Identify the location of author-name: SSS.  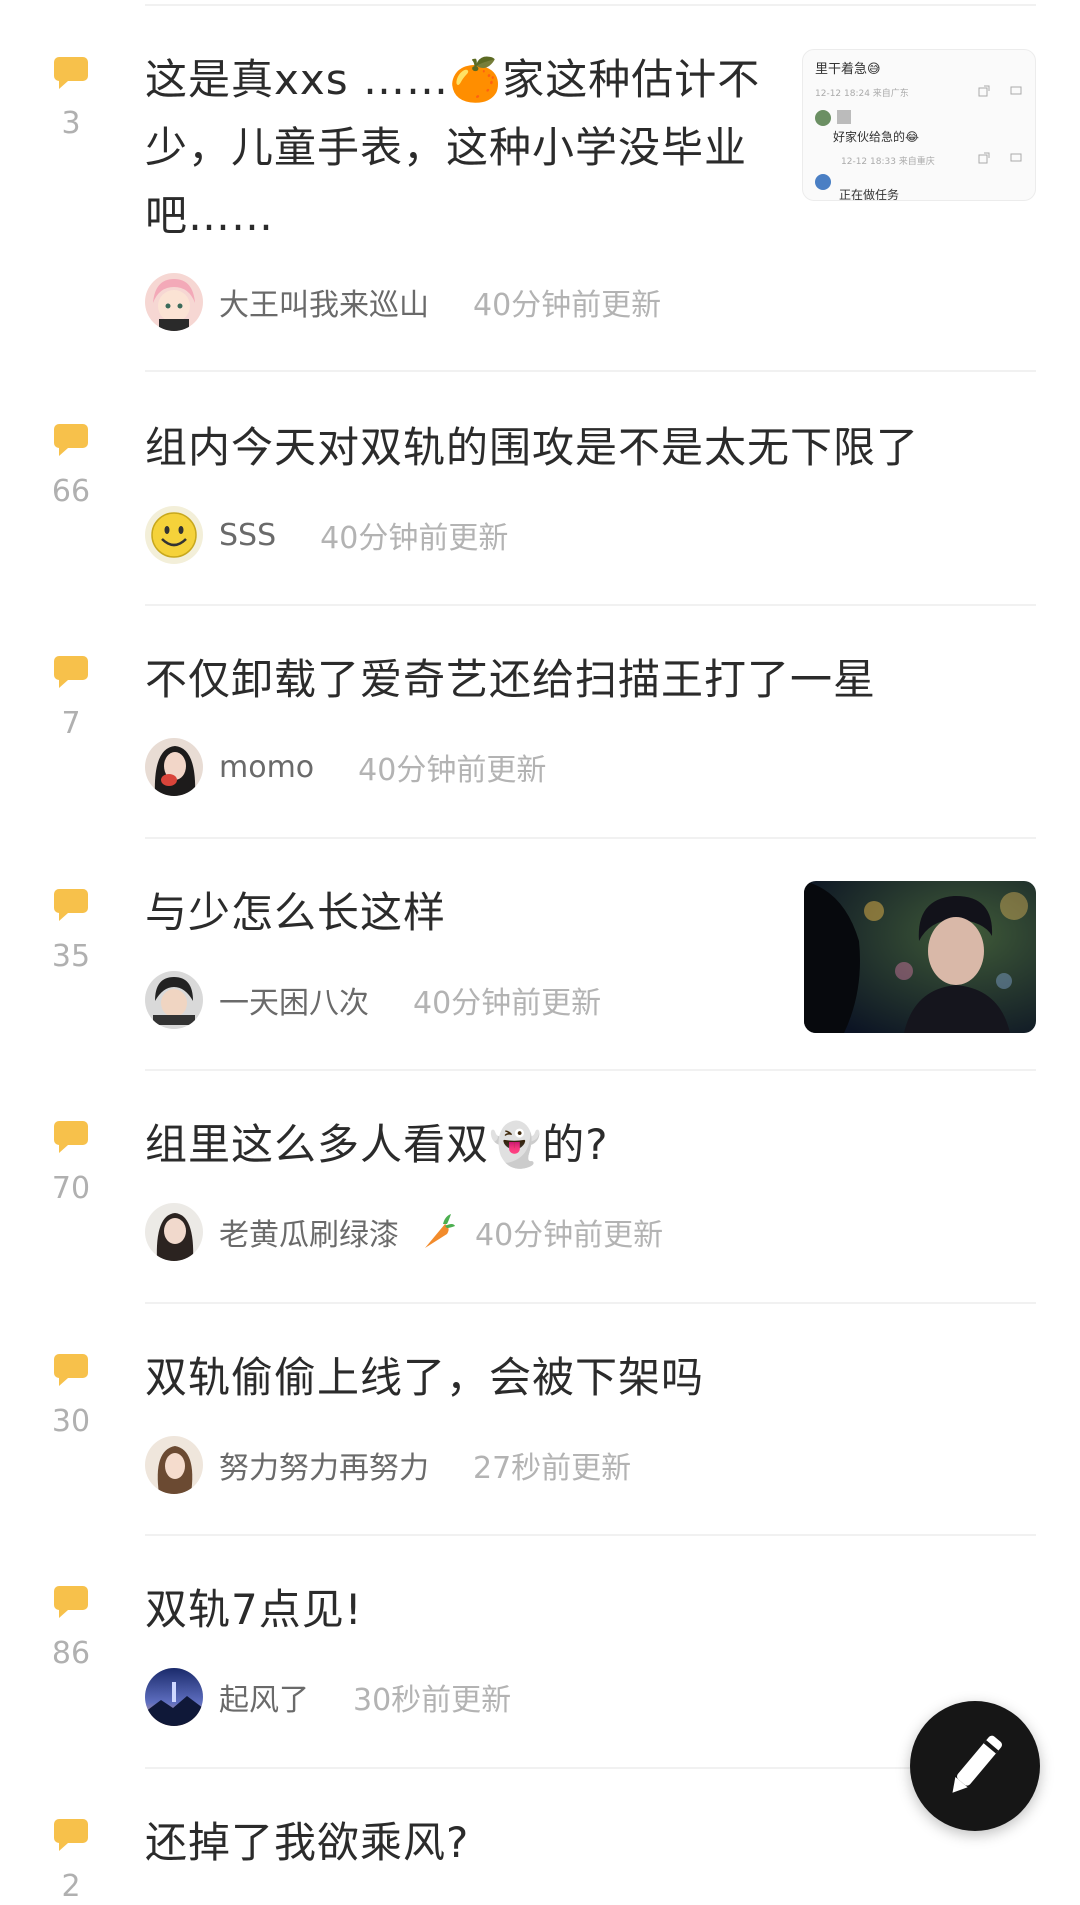
(247, 535).